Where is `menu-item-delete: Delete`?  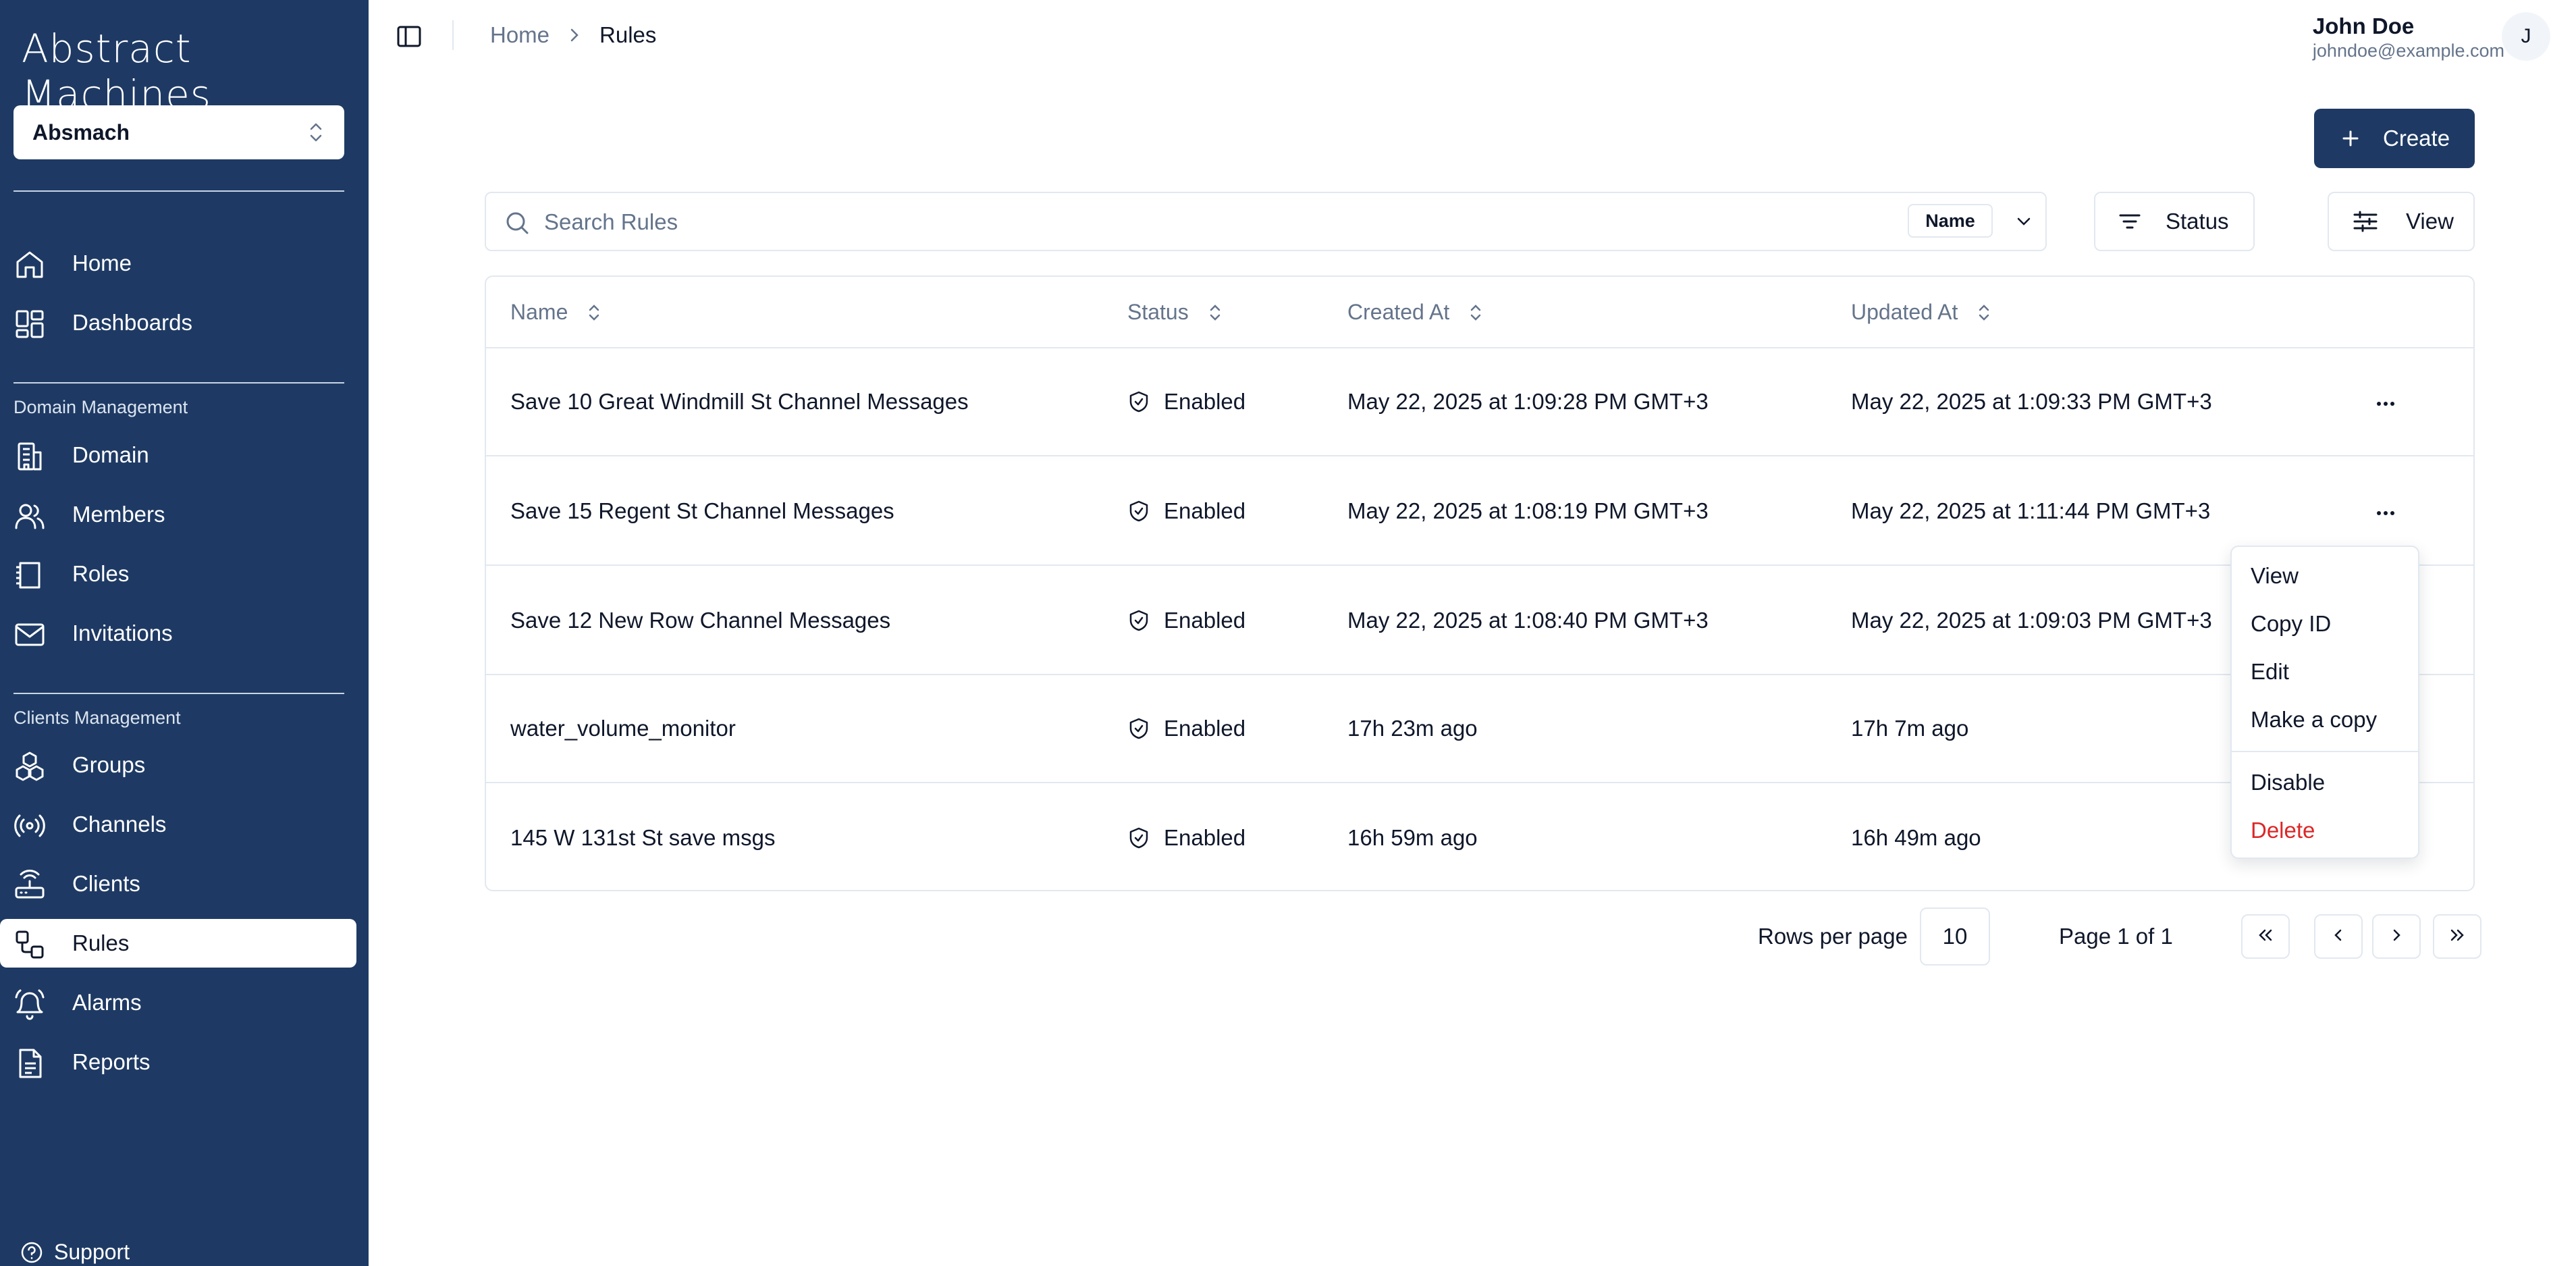
menu-item-delete: Delete is located at coordinates (2283, 830).